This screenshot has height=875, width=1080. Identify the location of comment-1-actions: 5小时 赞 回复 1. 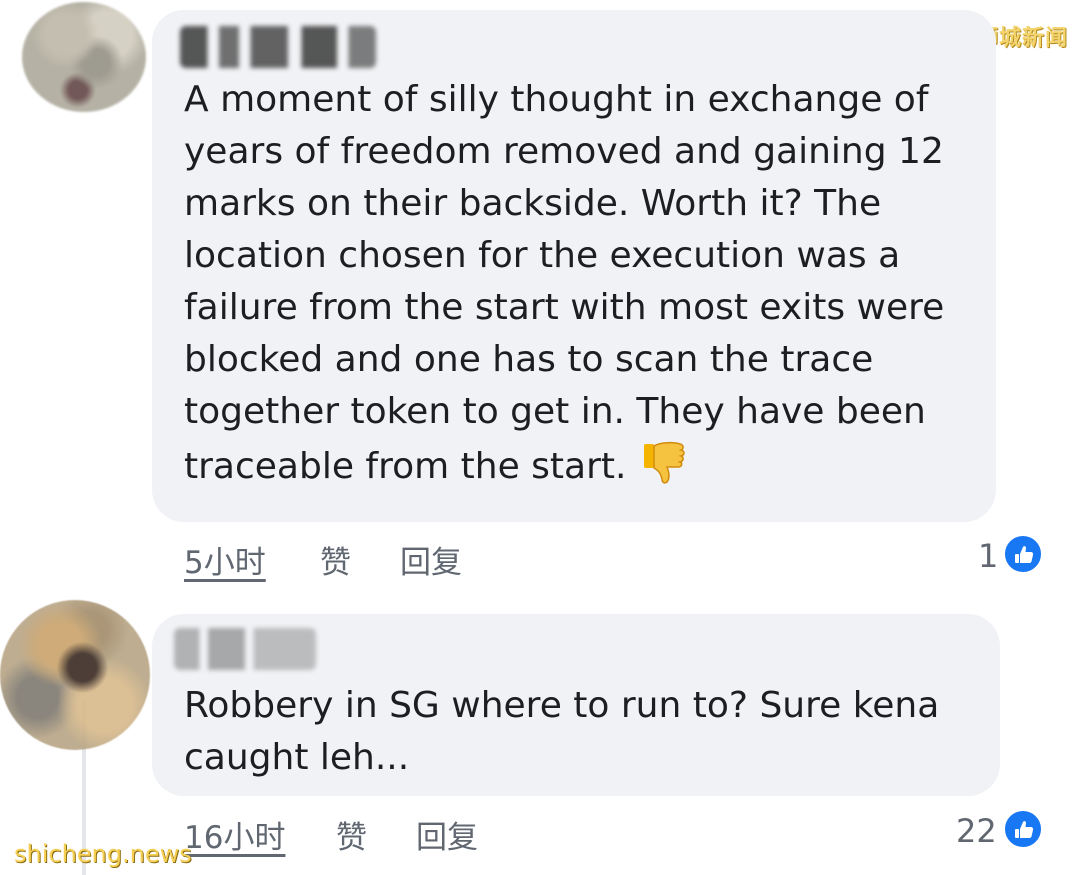
(614, 557).